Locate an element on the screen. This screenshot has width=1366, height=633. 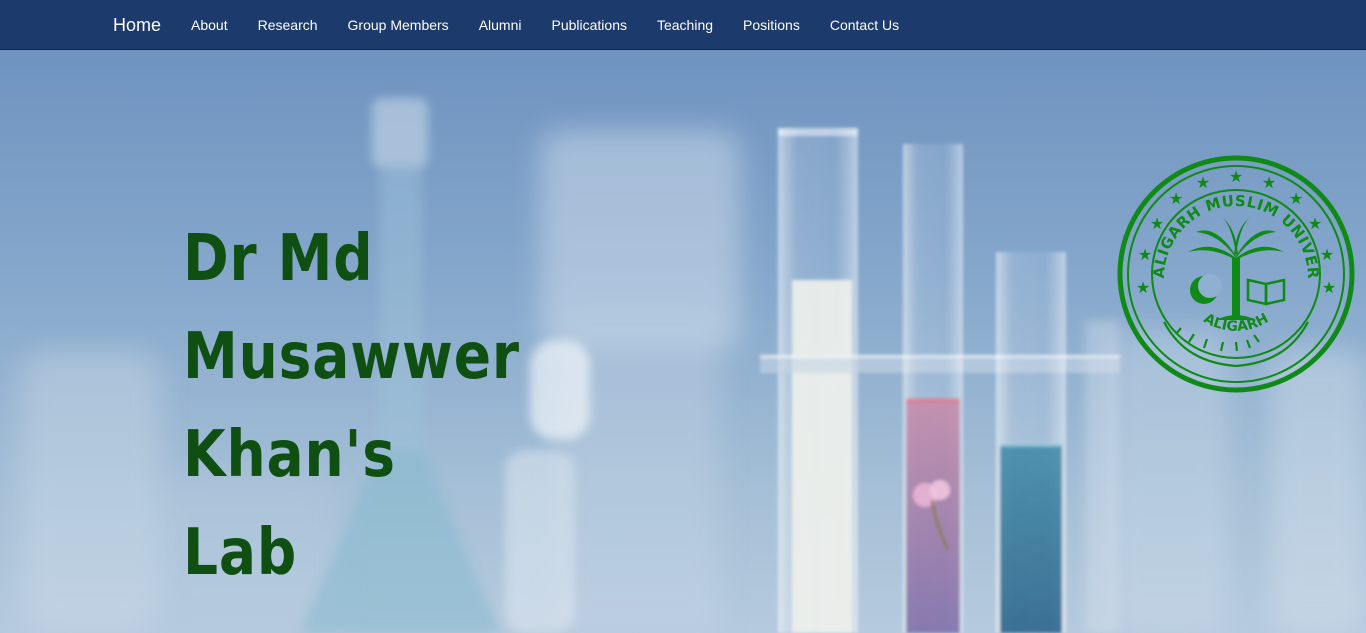
nav-link-teaching: Teaching is located at coordinates (685, 25).